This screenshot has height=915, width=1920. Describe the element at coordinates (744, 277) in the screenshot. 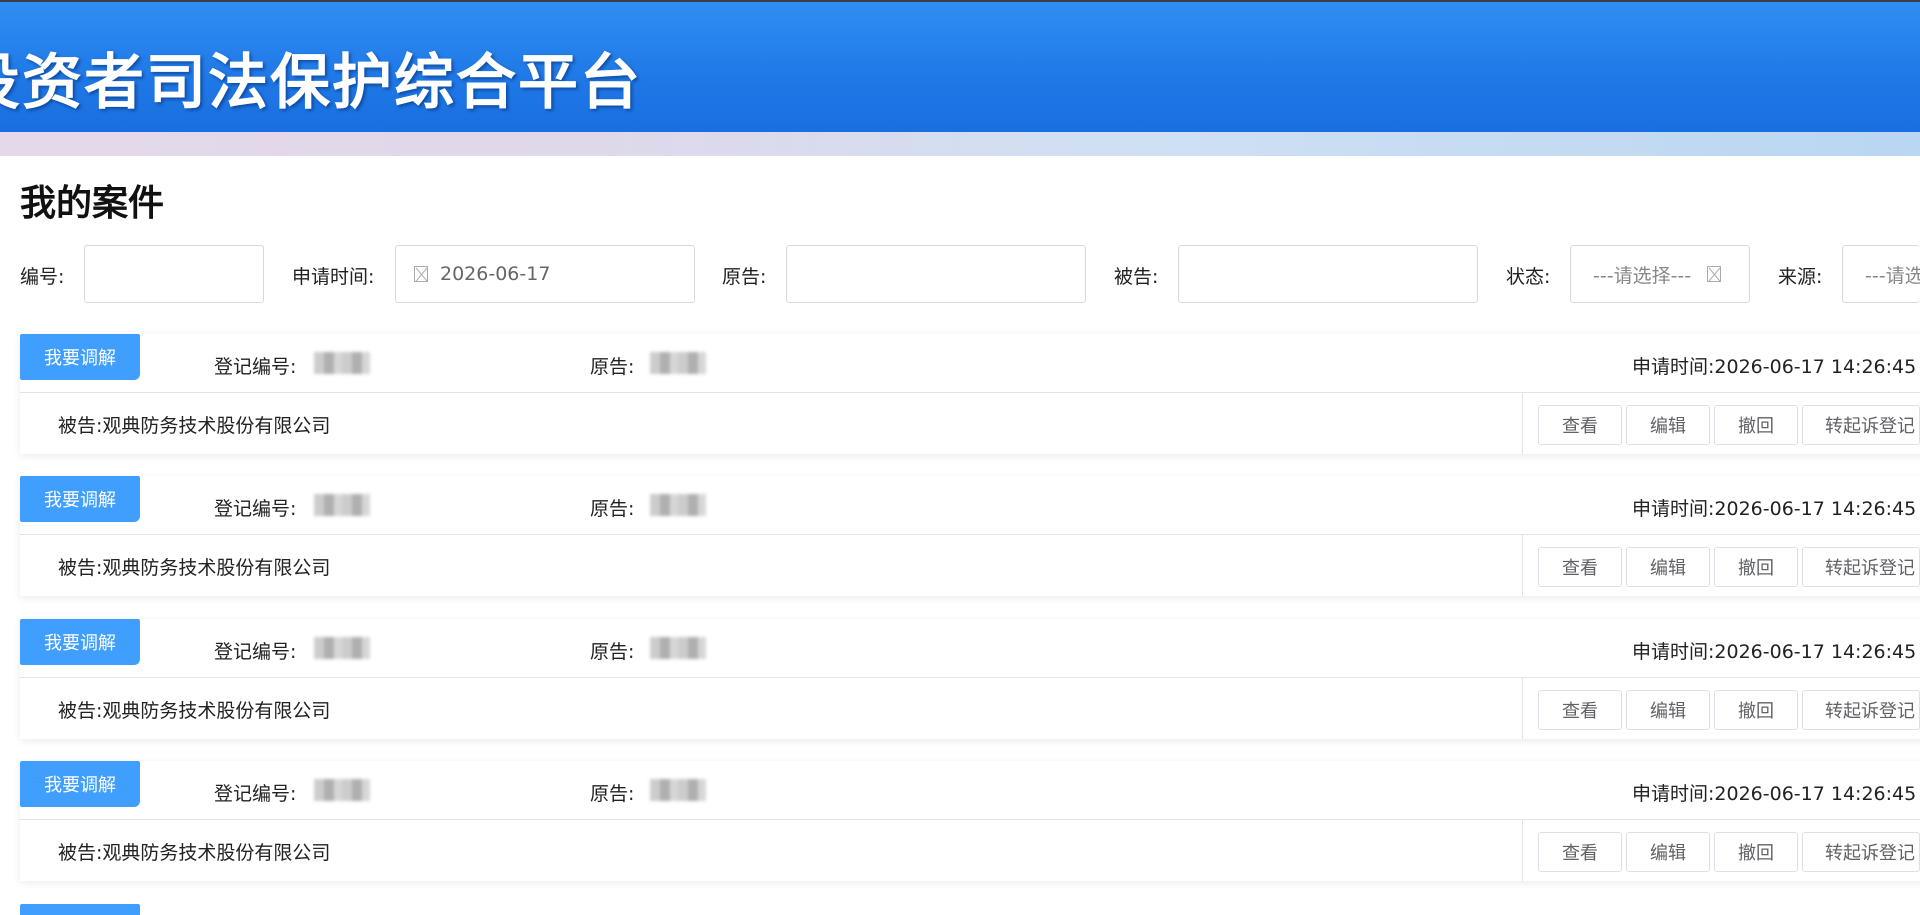

I see `plaintiff-filter-label: 原告:` at that location.